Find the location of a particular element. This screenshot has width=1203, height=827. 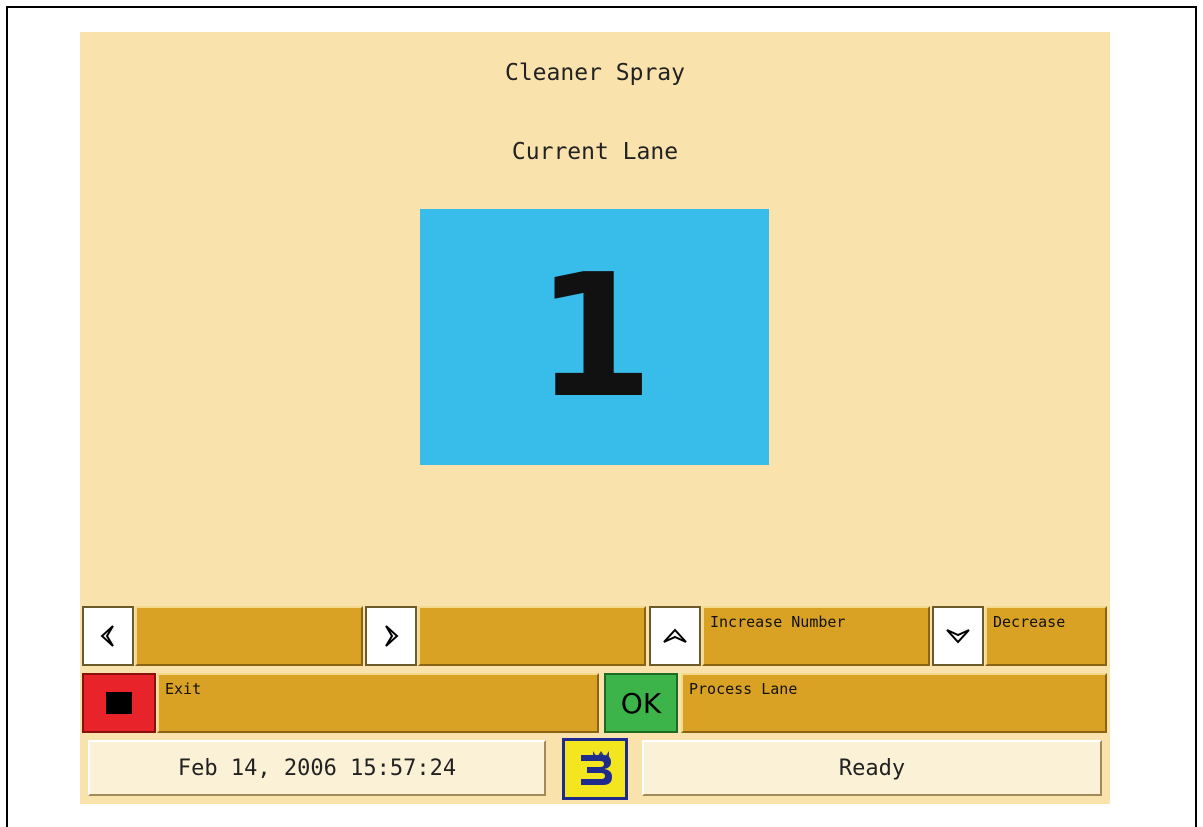

ok-button: OK is located at coordinates (641, 703).